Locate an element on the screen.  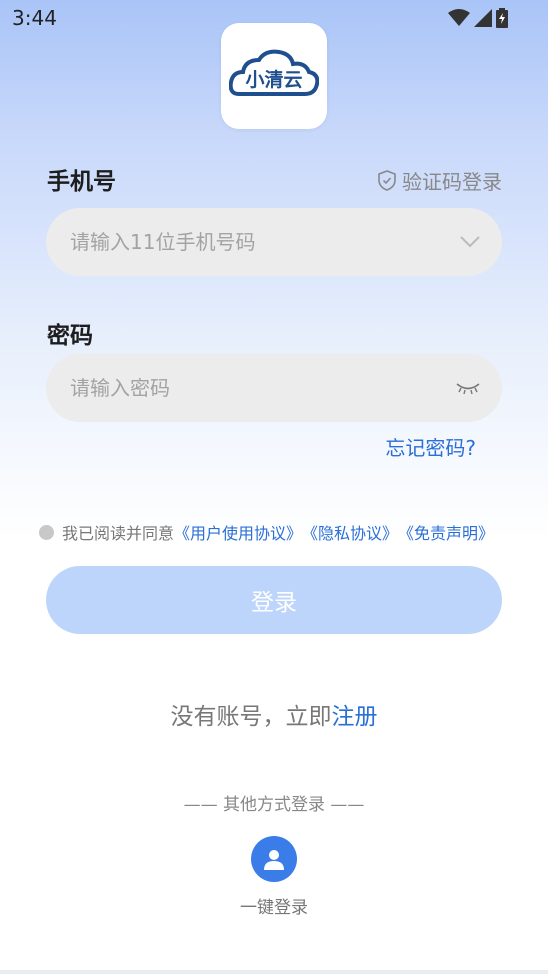
disclaimer-link: 《免责声明》 is located at coordinates (446, 532).